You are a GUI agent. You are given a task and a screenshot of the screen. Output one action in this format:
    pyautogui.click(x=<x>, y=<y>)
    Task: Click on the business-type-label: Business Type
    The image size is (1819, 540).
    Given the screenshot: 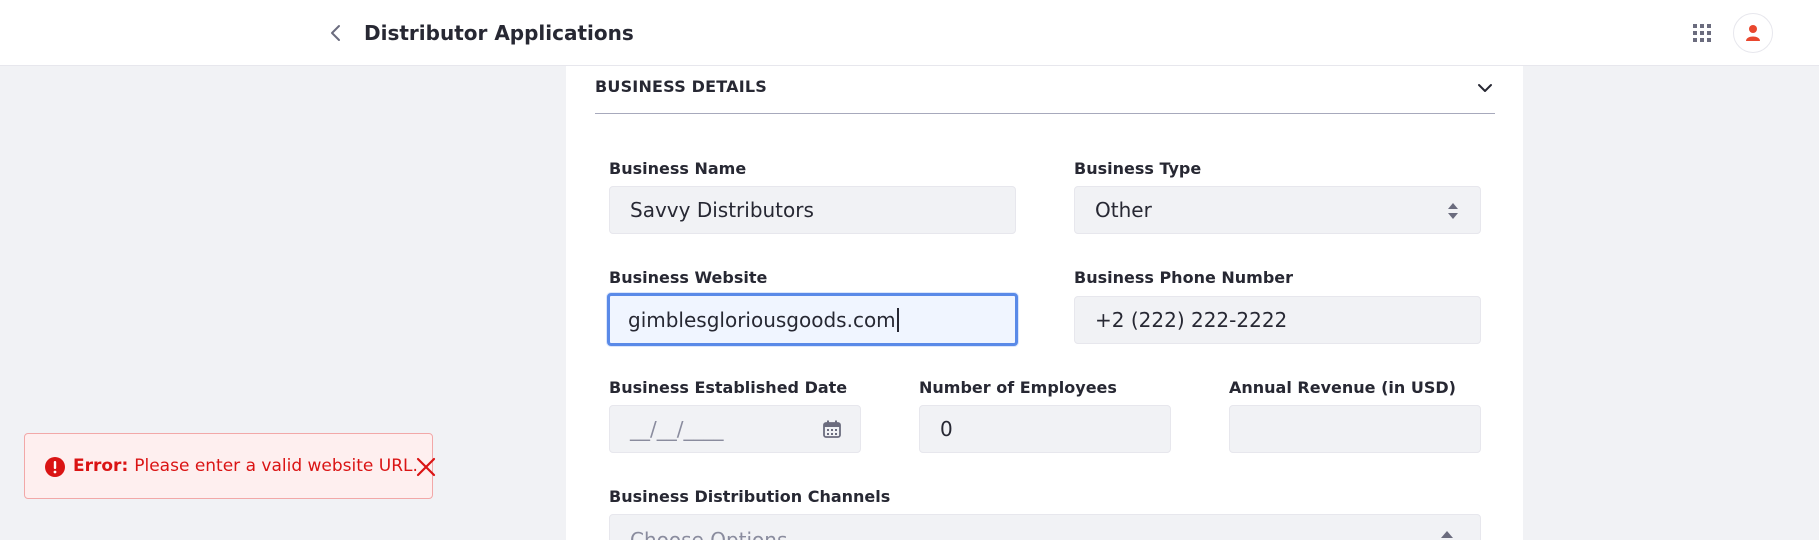 What is the action you would take?
    pyautogui.click(x=1138, y=168)
    